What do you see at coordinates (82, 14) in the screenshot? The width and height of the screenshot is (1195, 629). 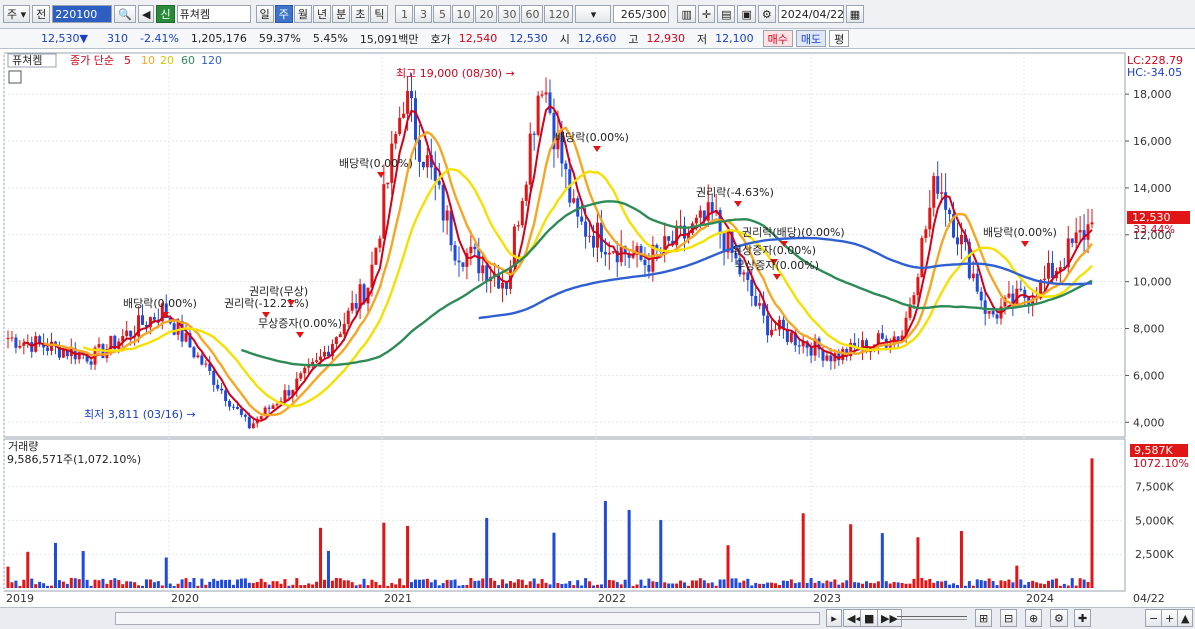 I see `stock-code-input: 220100` at bounding box center [82, 14].